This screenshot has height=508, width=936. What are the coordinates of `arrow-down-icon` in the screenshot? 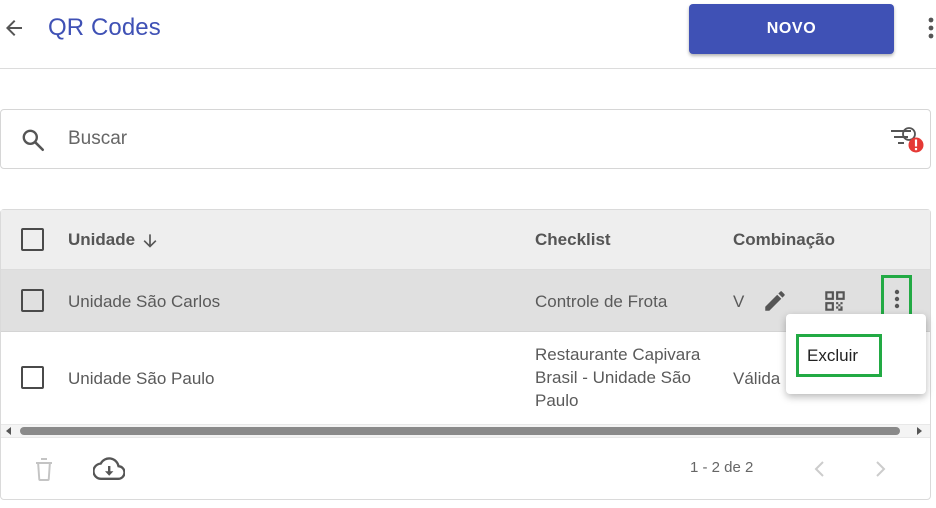 It's located at (150, 241).